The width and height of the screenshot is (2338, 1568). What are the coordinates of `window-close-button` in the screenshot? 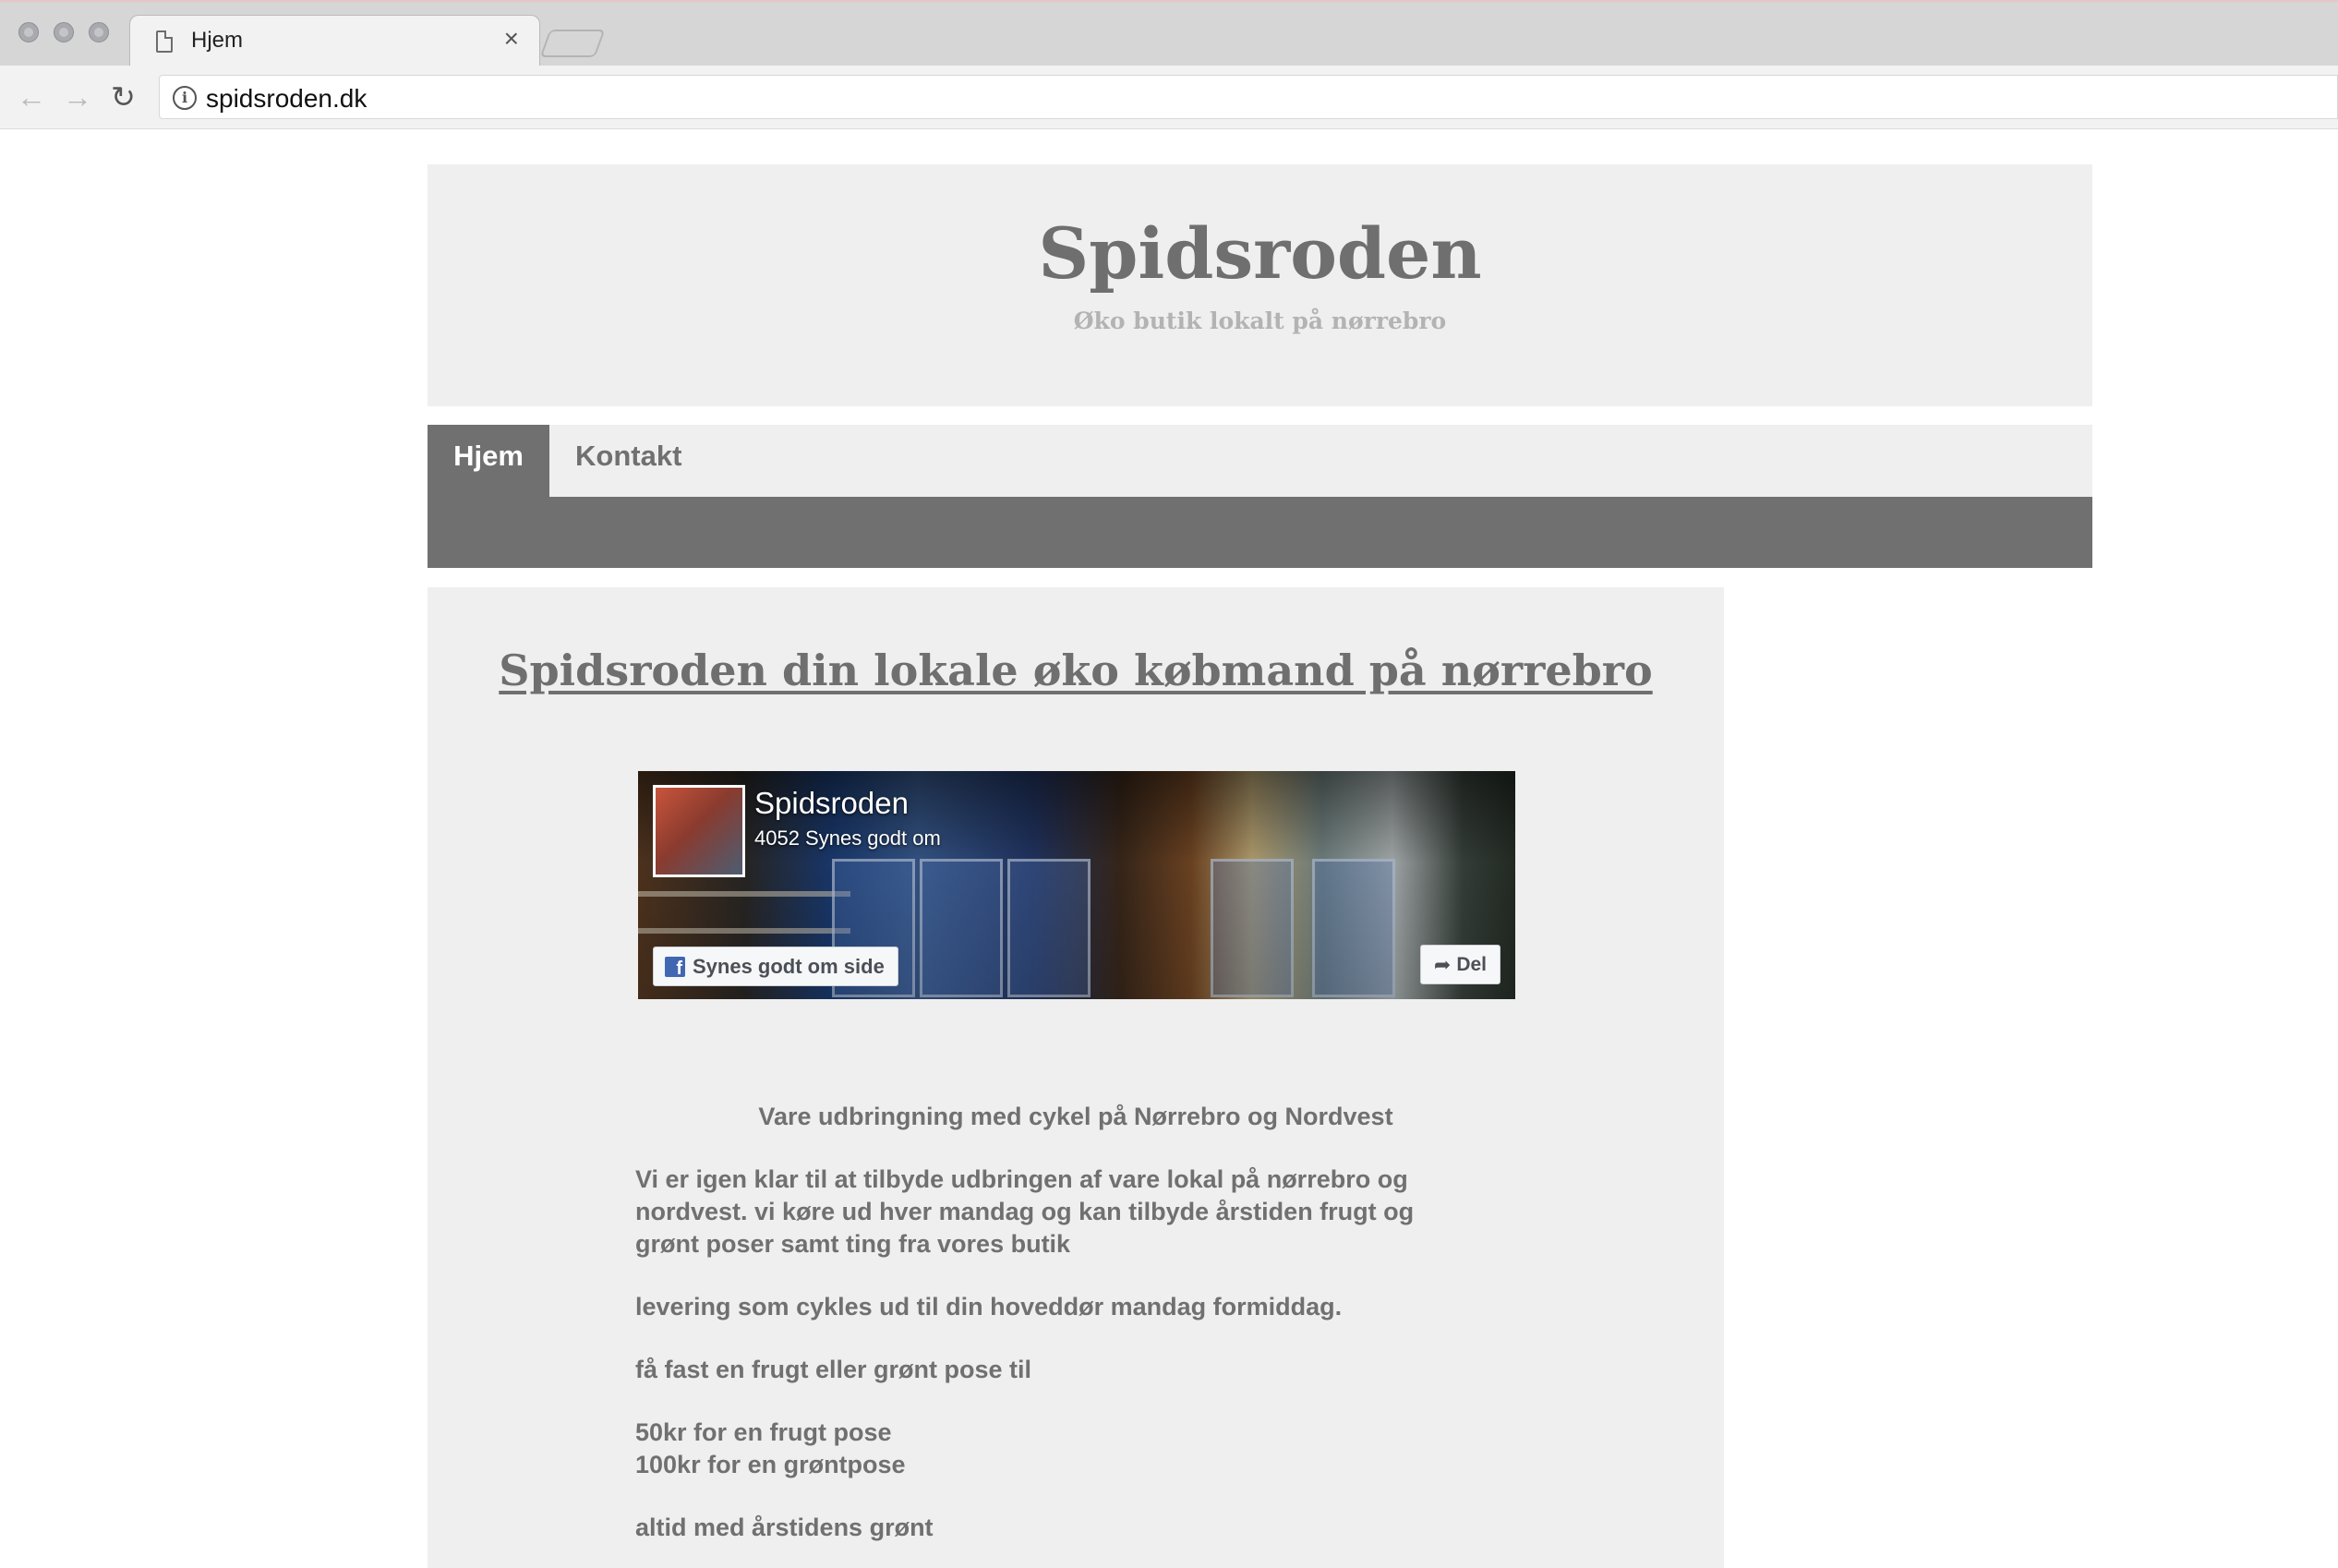 It's located at (28, 32).